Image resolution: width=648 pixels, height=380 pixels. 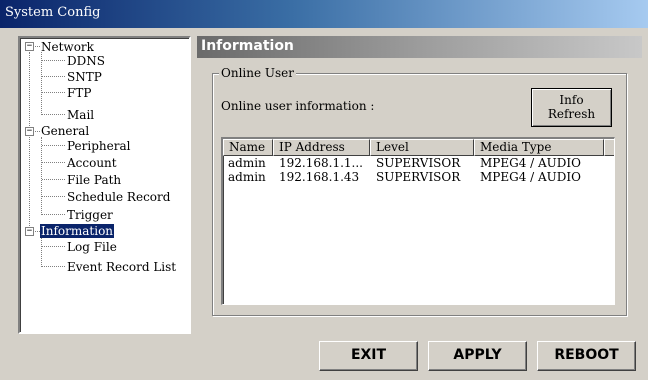 I want to click on tree-item-file-path: File Path, so click(x=94, y=180).